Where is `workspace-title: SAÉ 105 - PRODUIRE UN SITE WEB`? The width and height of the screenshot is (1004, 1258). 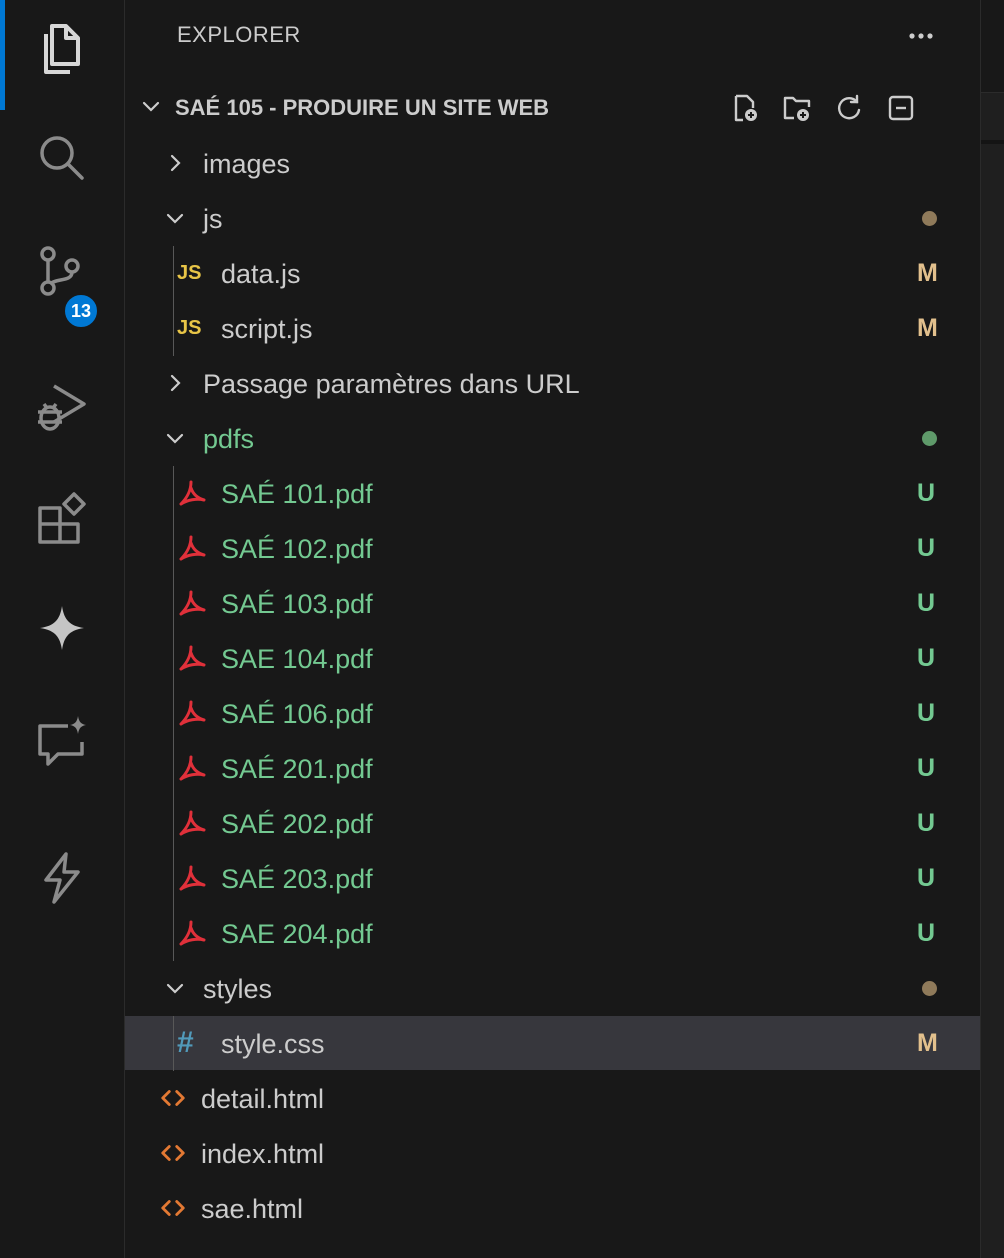
workspace-title: SAÉ 105 - PRODUIRE UN SITE WEB is located at coordinates (362, 107).